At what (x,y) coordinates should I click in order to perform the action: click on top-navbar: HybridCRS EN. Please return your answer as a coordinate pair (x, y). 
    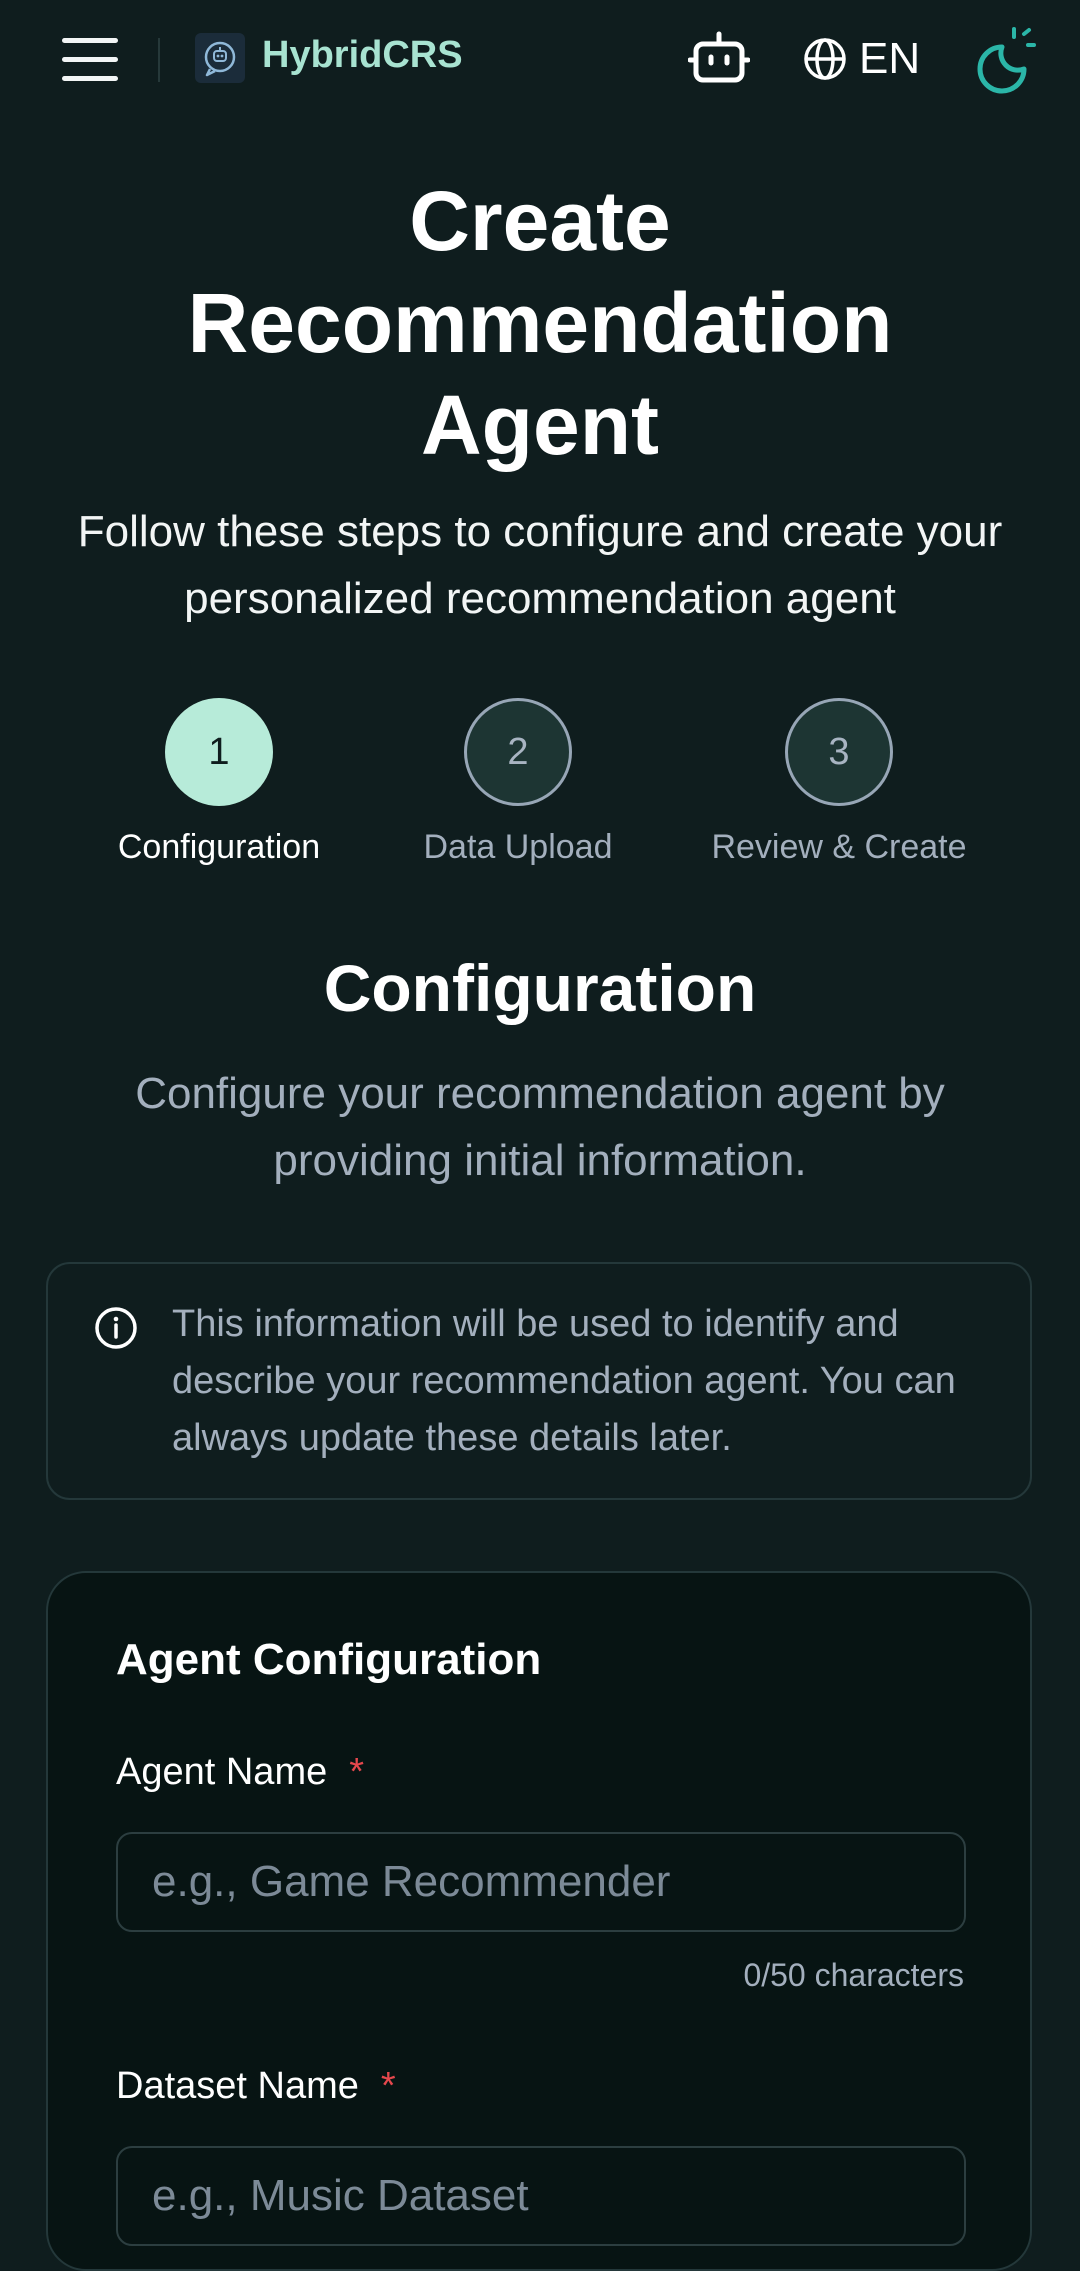
    Looking at the image, I should click on (540, 59).